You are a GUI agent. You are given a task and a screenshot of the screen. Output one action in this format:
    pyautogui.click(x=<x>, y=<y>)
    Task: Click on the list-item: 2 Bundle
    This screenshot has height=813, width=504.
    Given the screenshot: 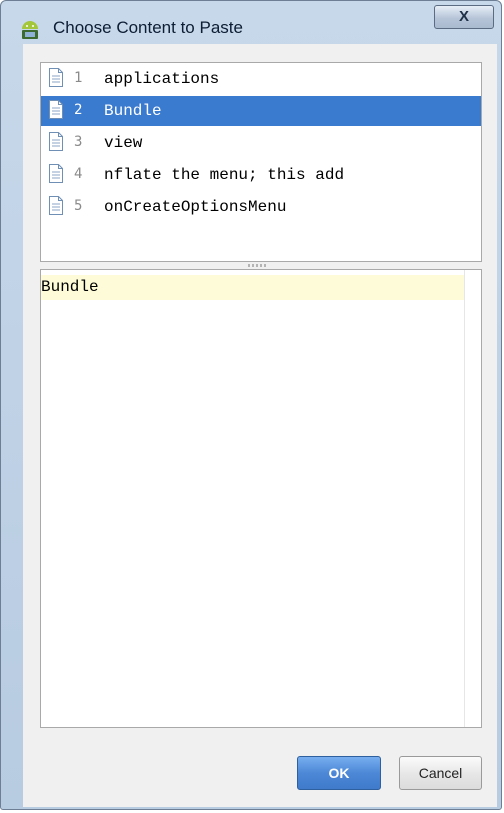 What is the action you would take?
    pyautogui.click(x=261, y=111)
    